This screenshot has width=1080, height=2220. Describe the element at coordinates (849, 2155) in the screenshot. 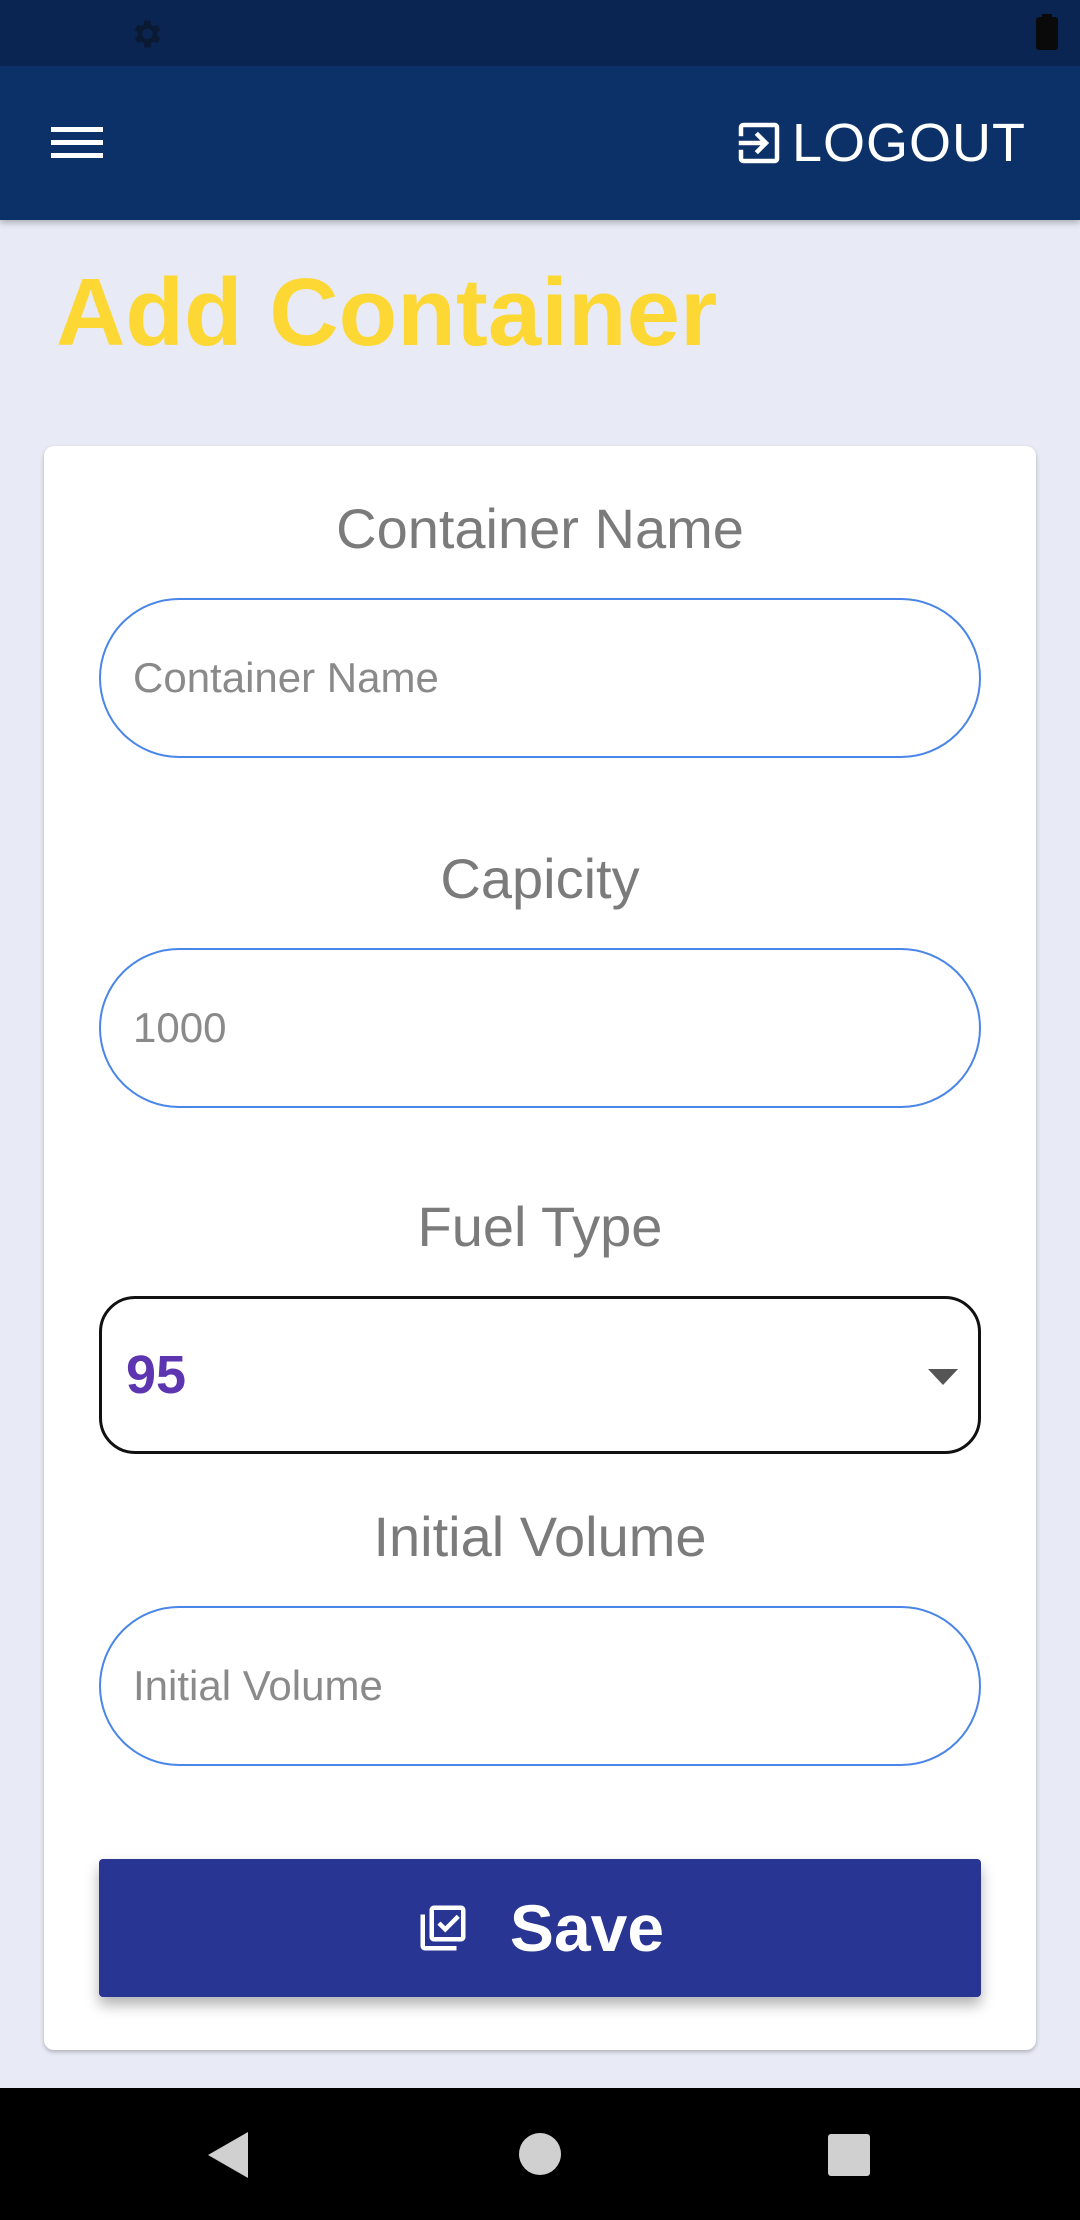

I see `recents-icon` at that location.